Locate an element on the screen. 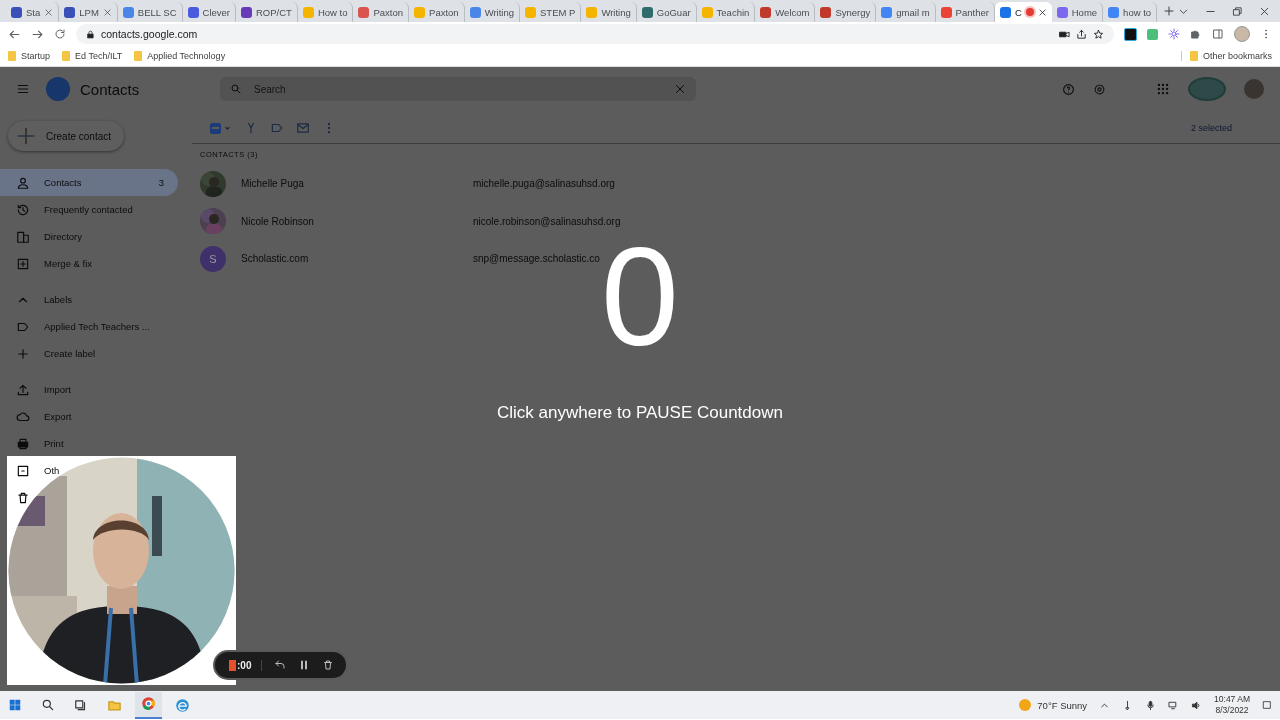  speaker-icon is located at coordinates (1197, 705).